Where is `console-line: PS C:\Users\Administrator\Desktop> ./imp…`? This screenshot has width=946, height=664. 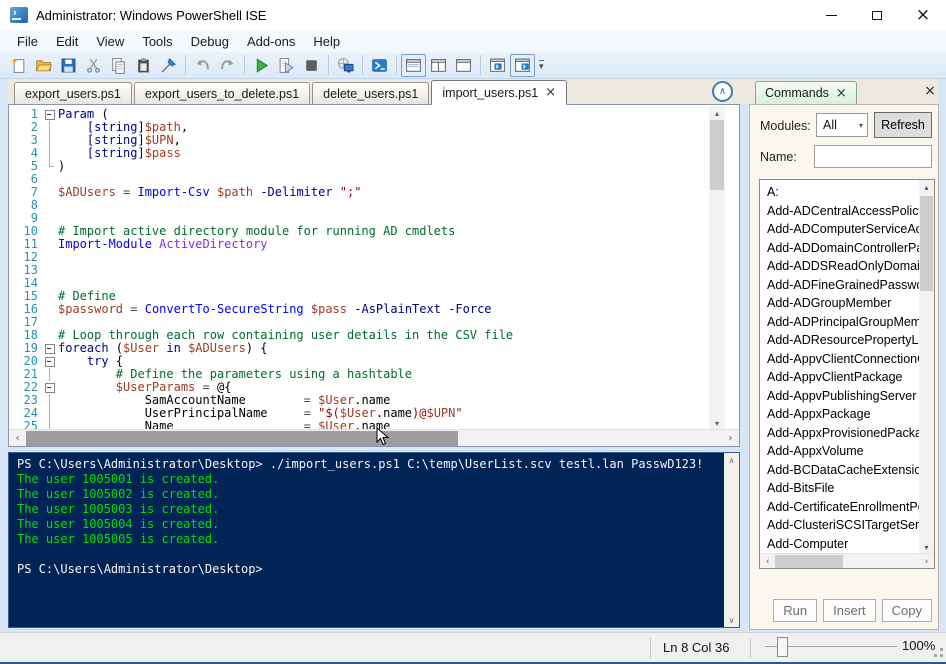
console-line: PS C:\Users\Administrator\Desktop> ./imp… is located at coordinates (360, 464).